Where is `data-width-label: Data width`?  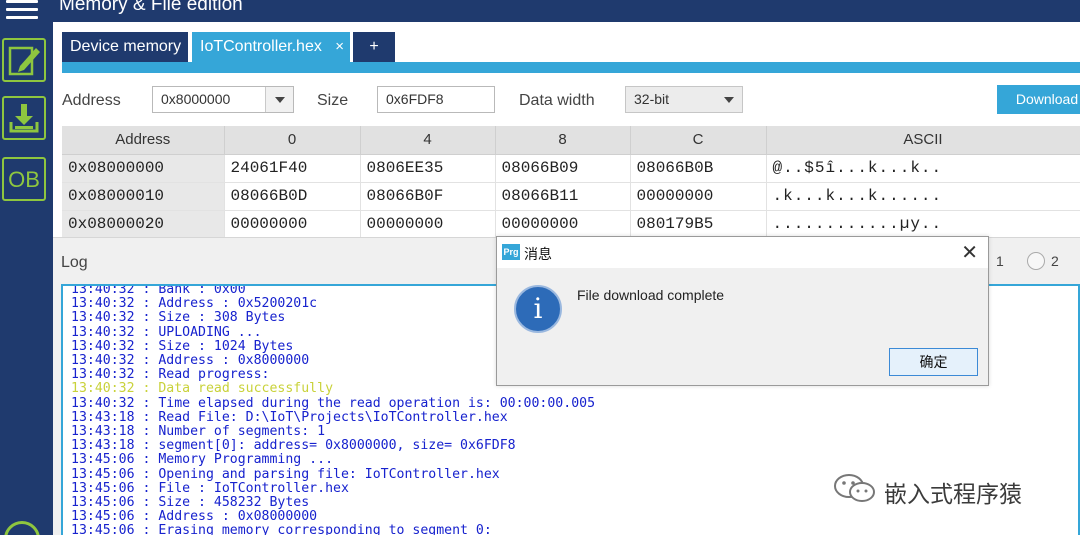 data-width-label: Data width is located at coordinates (557, 100).